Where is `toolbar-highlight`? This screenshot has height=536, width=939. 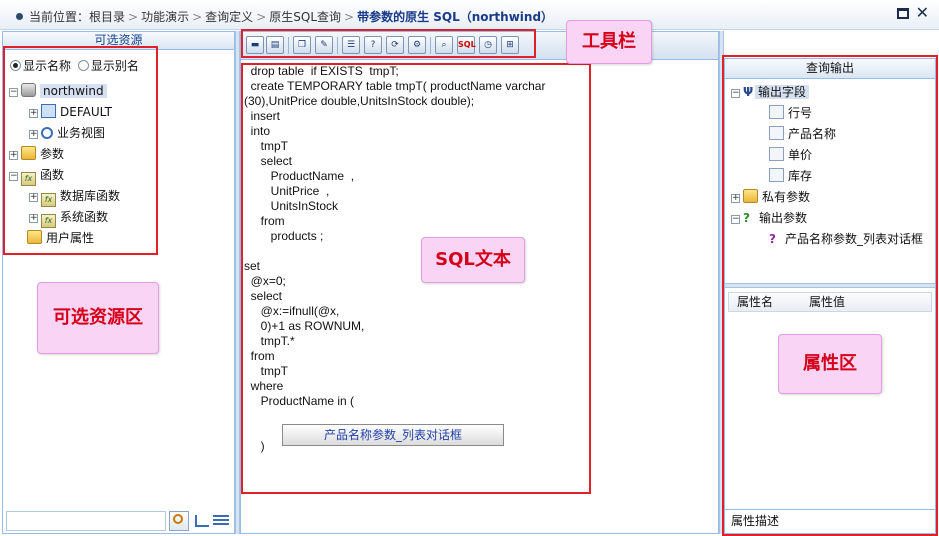 toolbar-highlight is located at coordinates (388, 43).